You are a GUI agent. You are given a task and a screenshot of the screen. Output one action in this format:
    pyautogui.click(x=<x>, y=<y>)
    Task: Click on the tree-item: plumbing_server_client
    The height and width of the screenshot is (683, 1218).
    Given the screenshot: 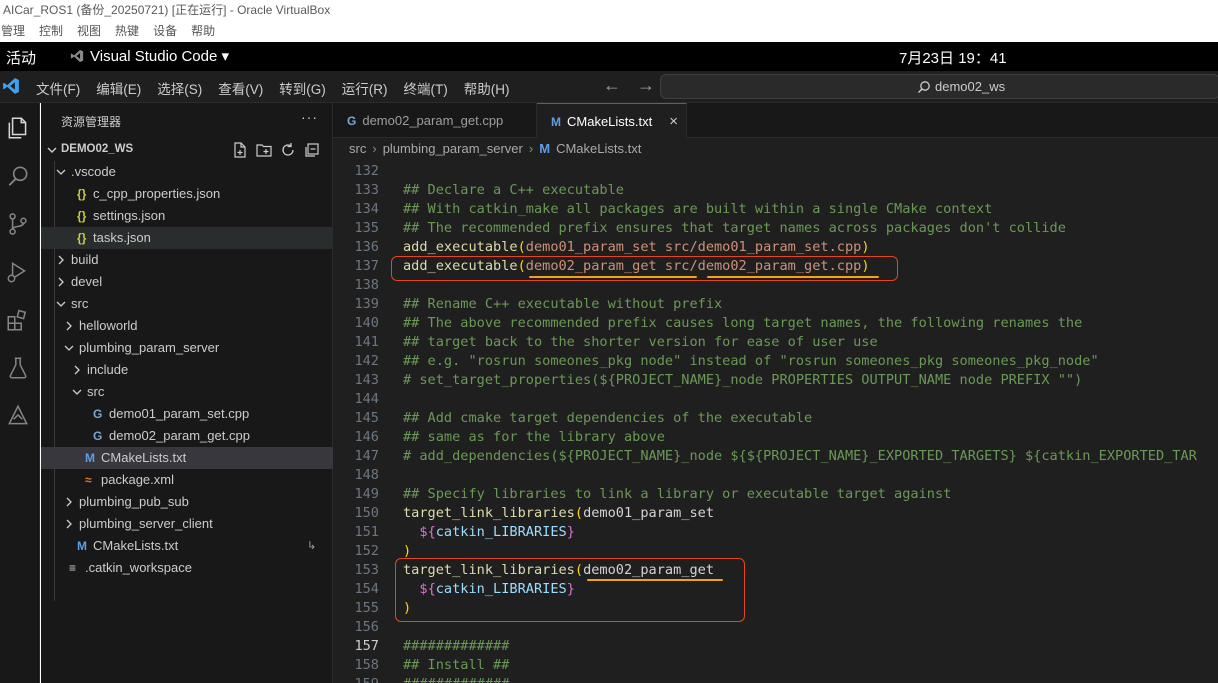 What is the action you would take?
    pyautogui.click(x=187, y=524)
    